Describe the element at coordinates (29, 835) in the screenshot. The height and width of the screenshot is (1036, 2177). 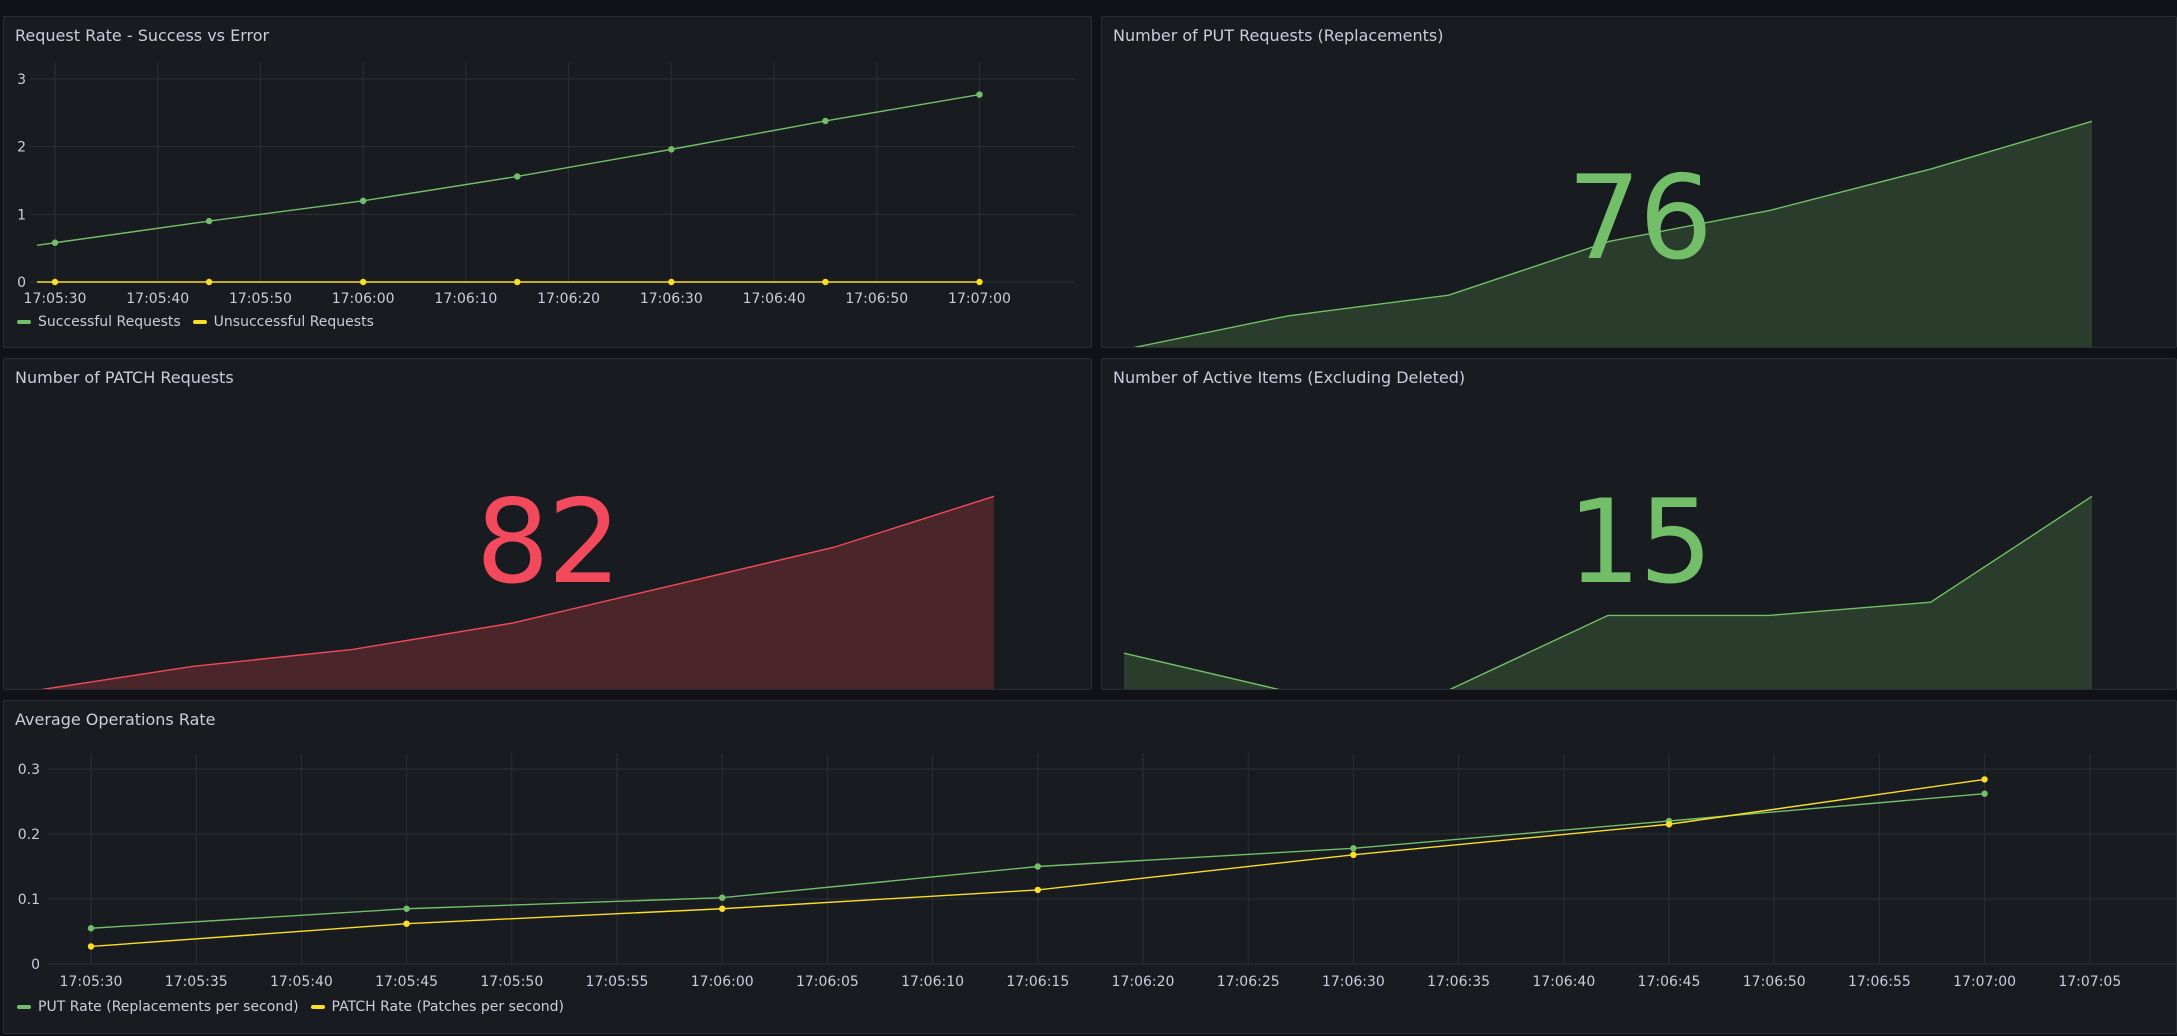
I see `y-tick-label: 0.2` at that location.